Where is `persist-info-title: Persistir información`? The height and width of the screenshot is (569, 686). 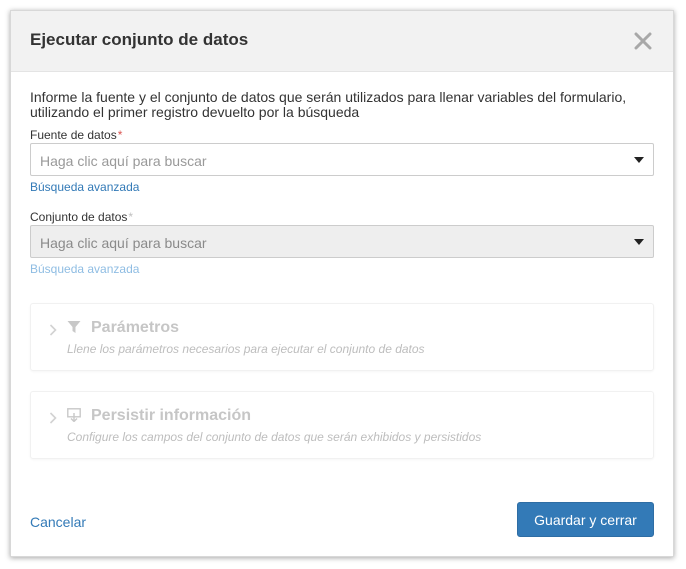
persist-info-title: Persistir información is located at coordinates (171, 415).